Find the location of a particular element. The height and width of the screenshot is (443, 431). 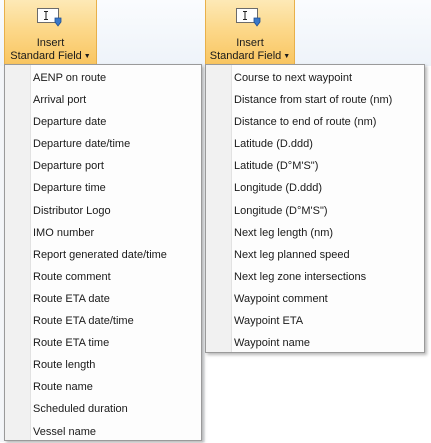

menu-item-scheduled-duration: Scheduled duration is located at coordinates (115, 409).